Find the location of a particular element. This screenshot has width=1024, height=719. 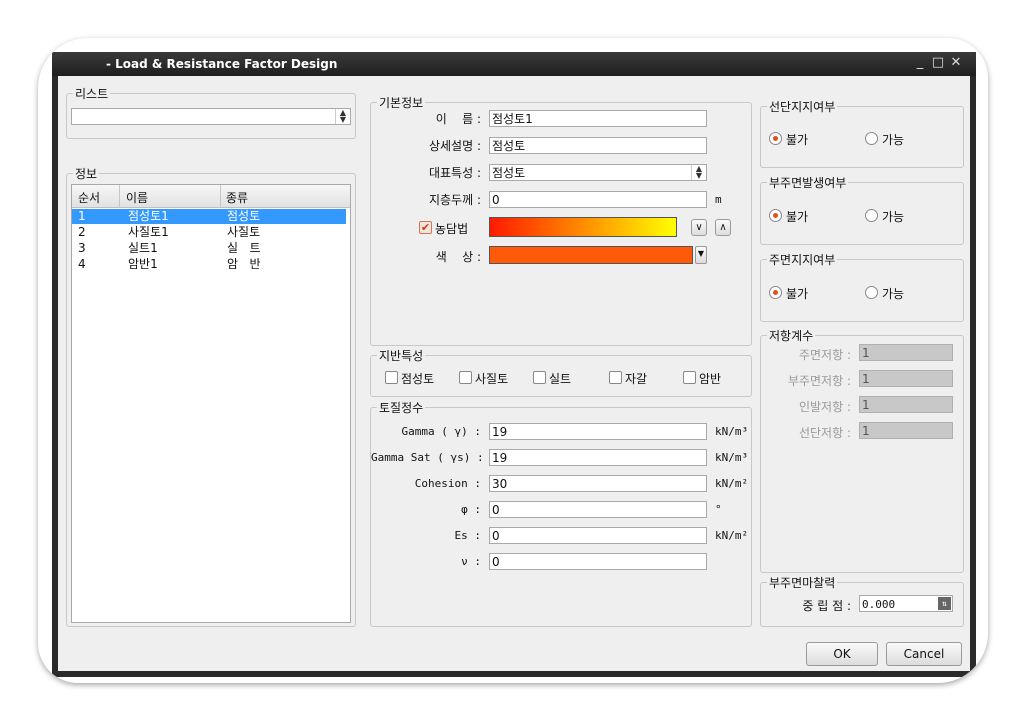

neg-skin-resistance-input: 1 is located at coordinates (906, 378).